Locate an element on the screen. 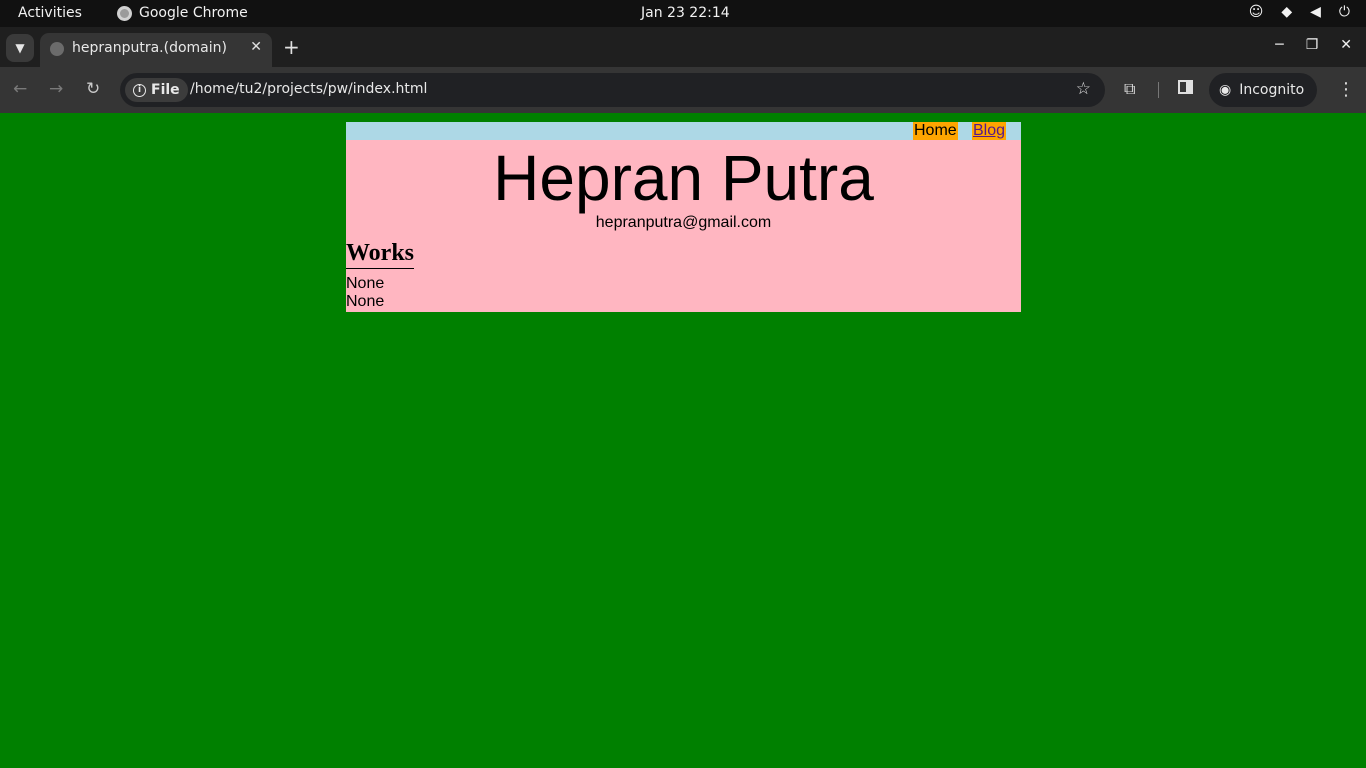  power-icon: ⏻ is located at coordinates (1344, 12).